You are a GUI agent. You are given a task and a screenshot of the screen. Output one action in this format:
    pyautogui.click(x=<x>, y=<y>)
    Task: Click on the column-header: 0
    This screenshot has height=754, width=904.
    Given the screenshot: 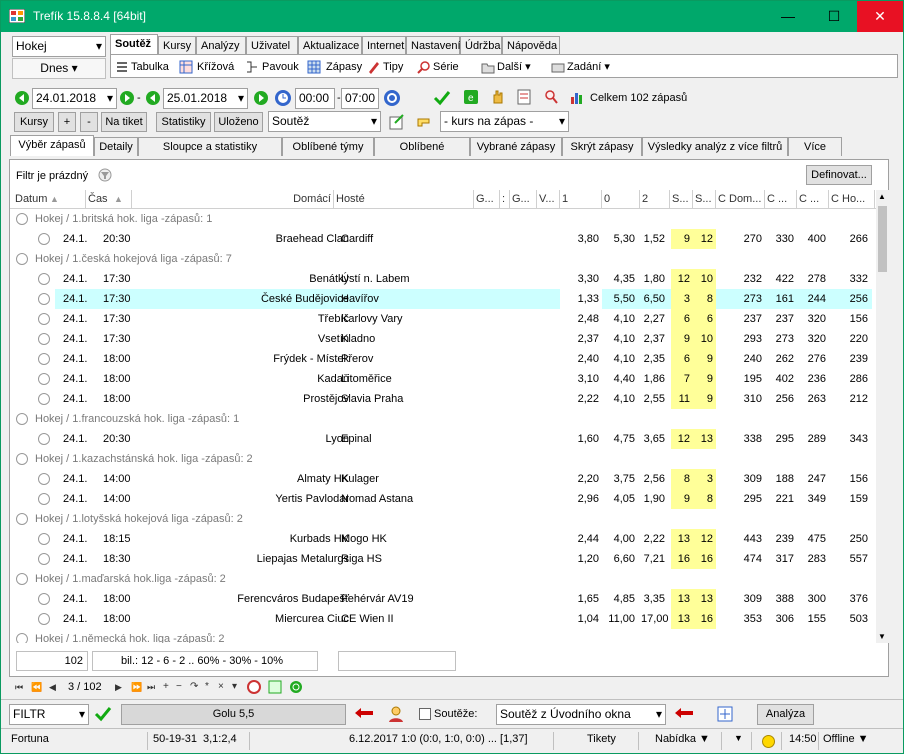 What is the action you would take?
    pyautogui.click(x=621, y=199)
    